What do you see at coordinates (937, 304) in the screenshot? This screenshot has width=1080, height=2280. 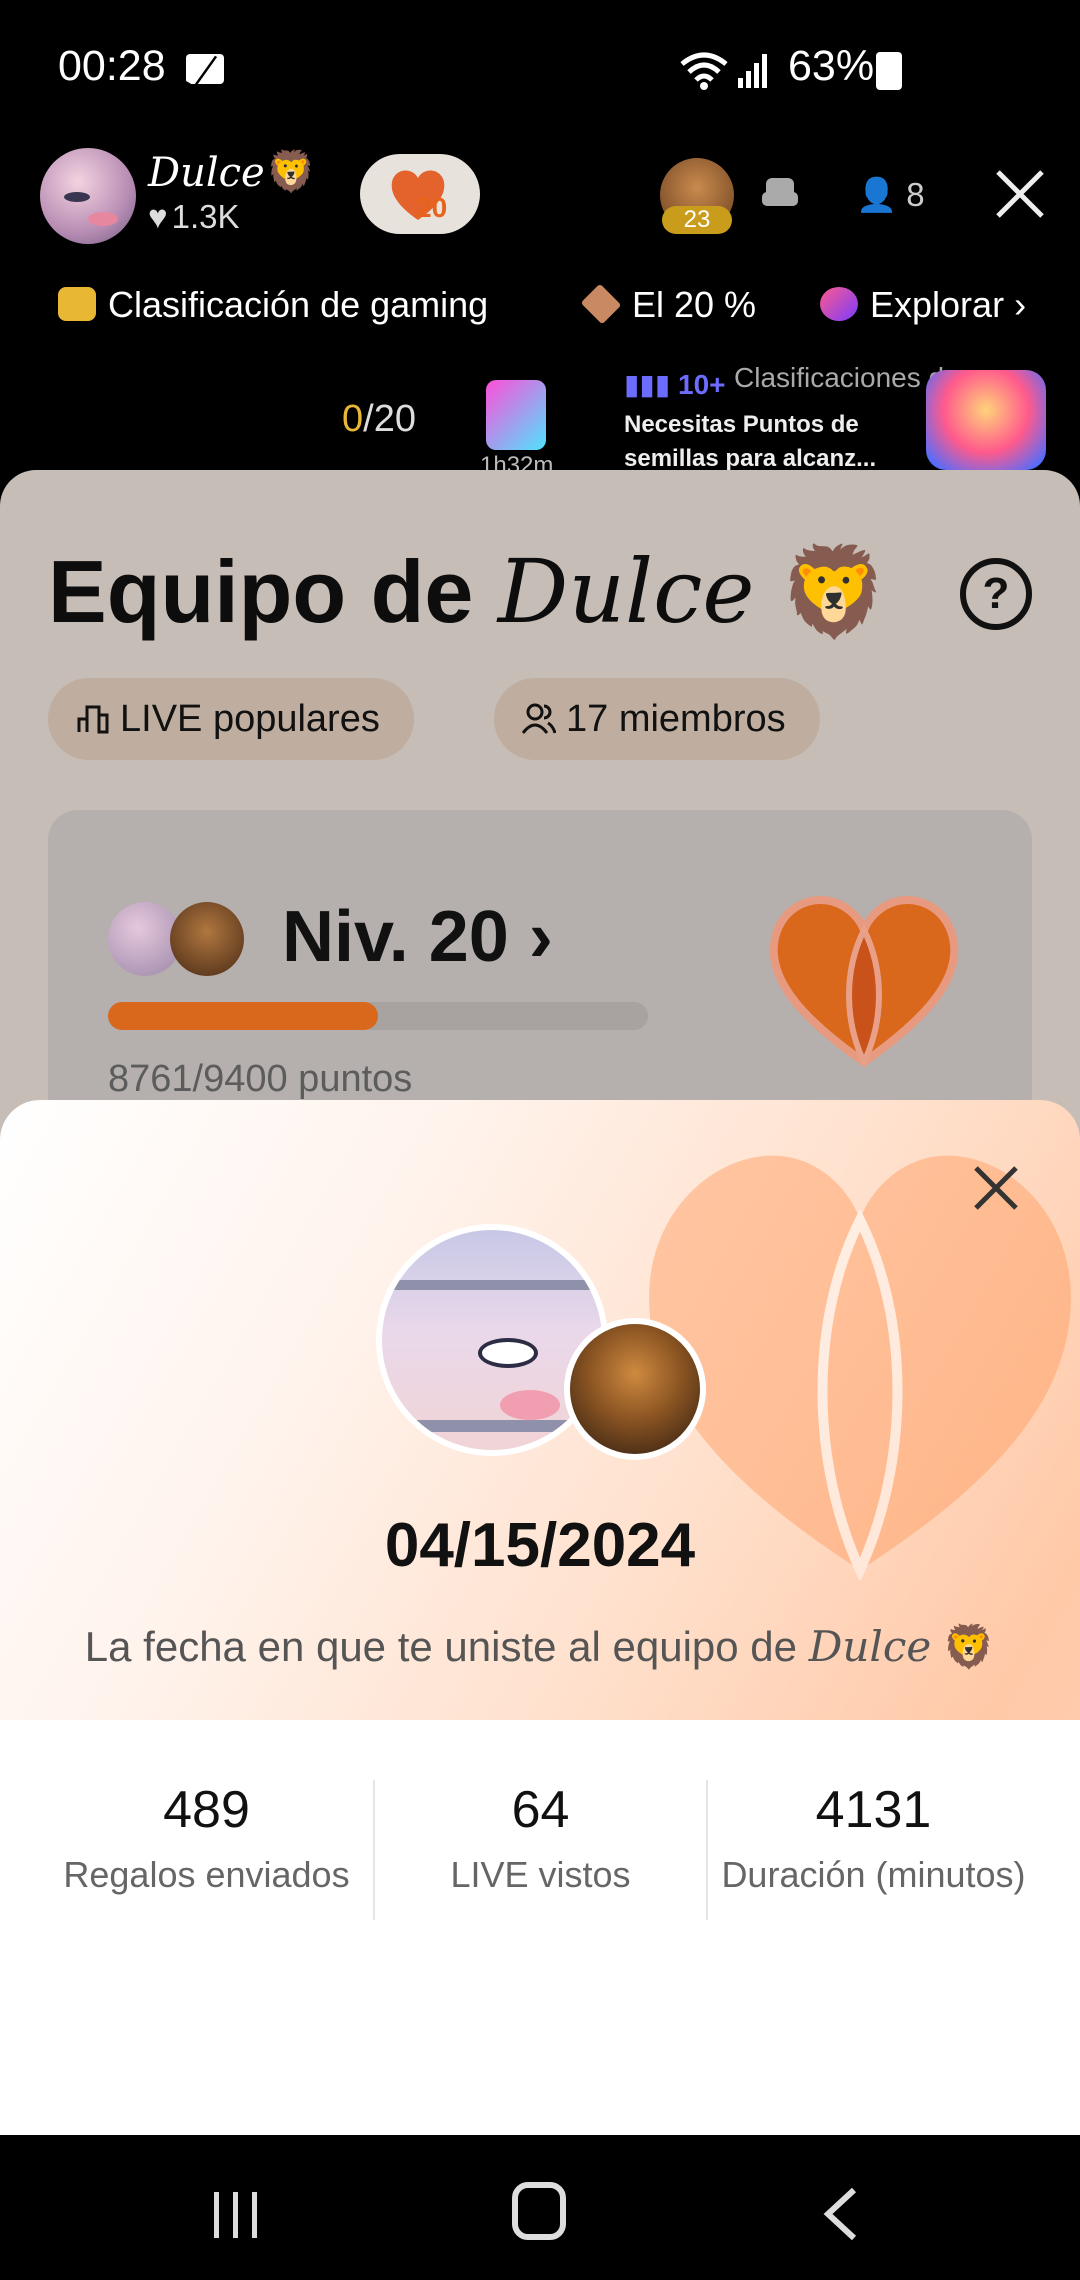 I see `explore-label: Explorar` at bounding box center [937, 304].